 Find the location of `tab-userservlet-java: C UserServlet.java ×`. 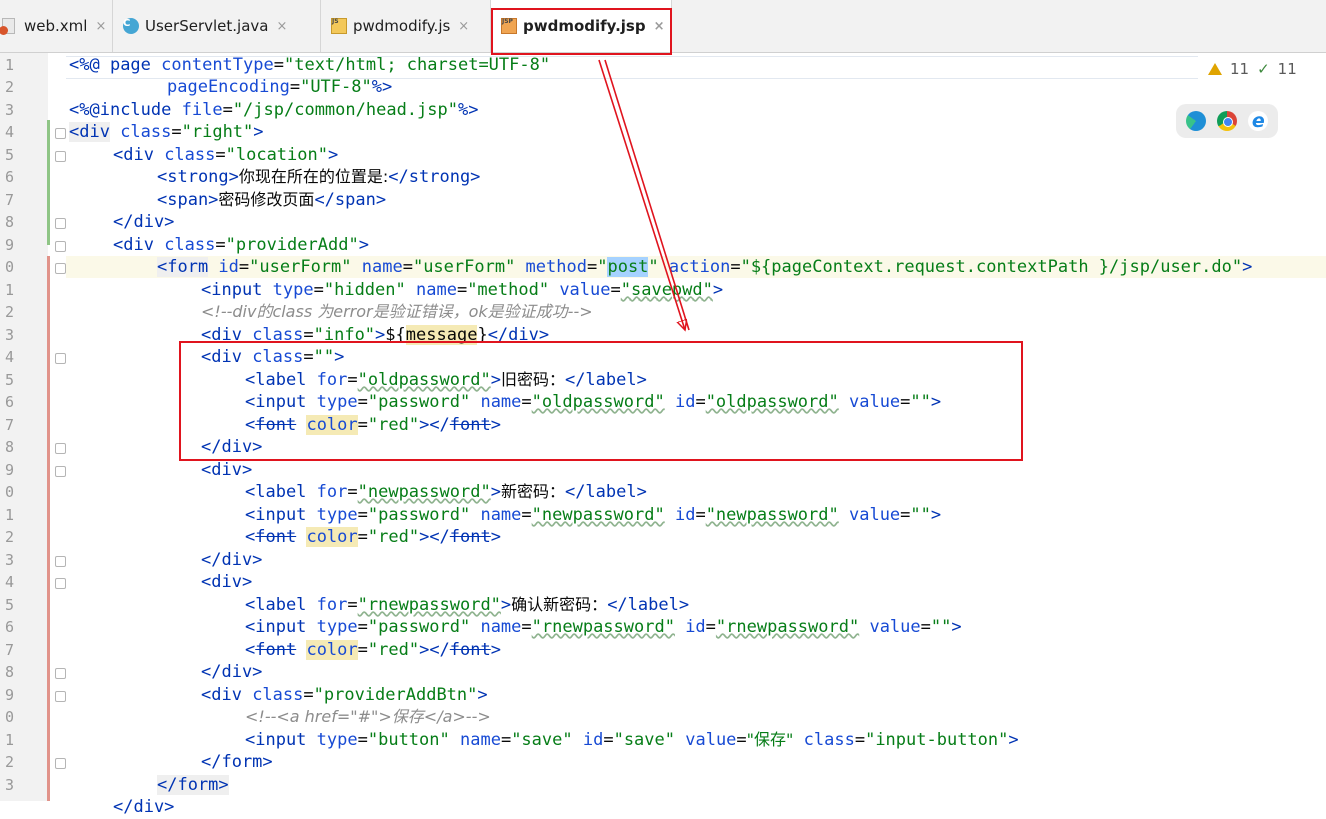

tab-userservlet-java: C UserServlet.java × is located at coordinates (217, 26).